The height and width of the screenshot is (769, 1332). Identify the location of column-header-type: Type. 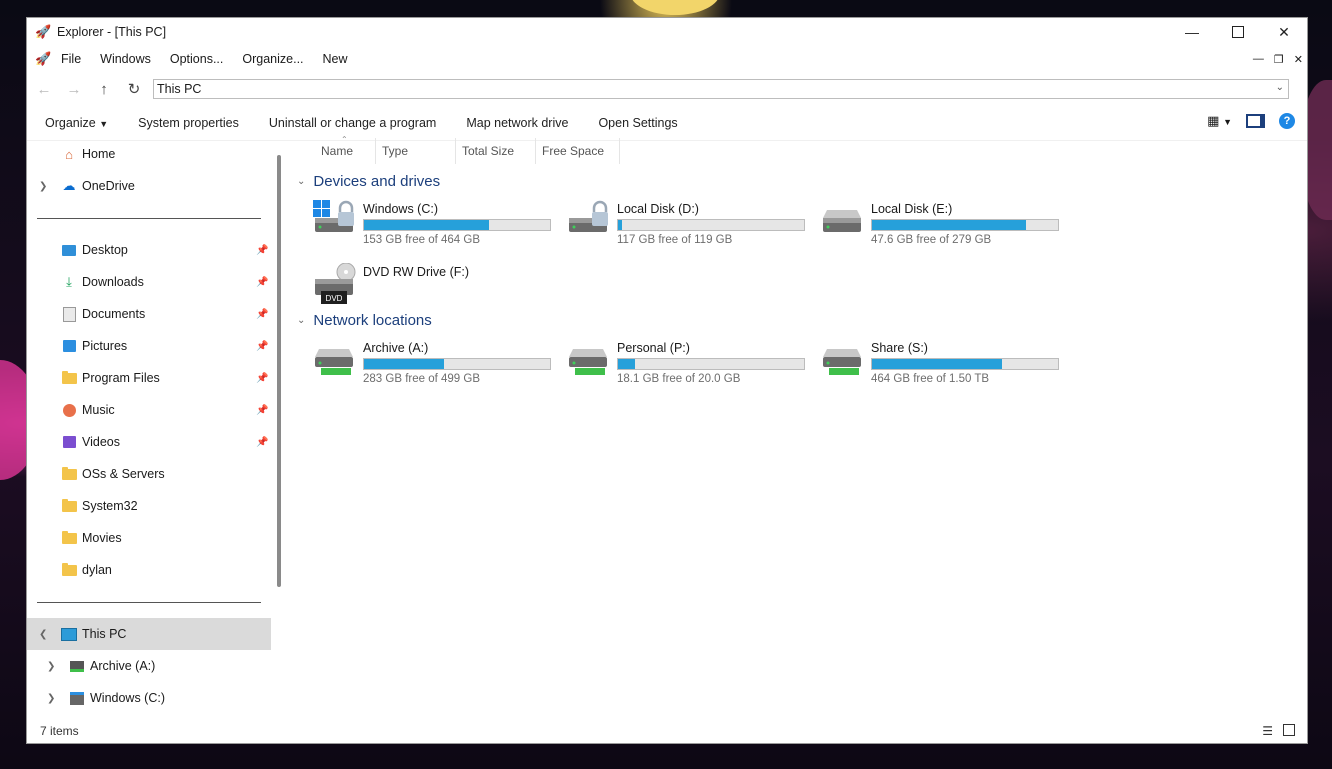
(395, 151).